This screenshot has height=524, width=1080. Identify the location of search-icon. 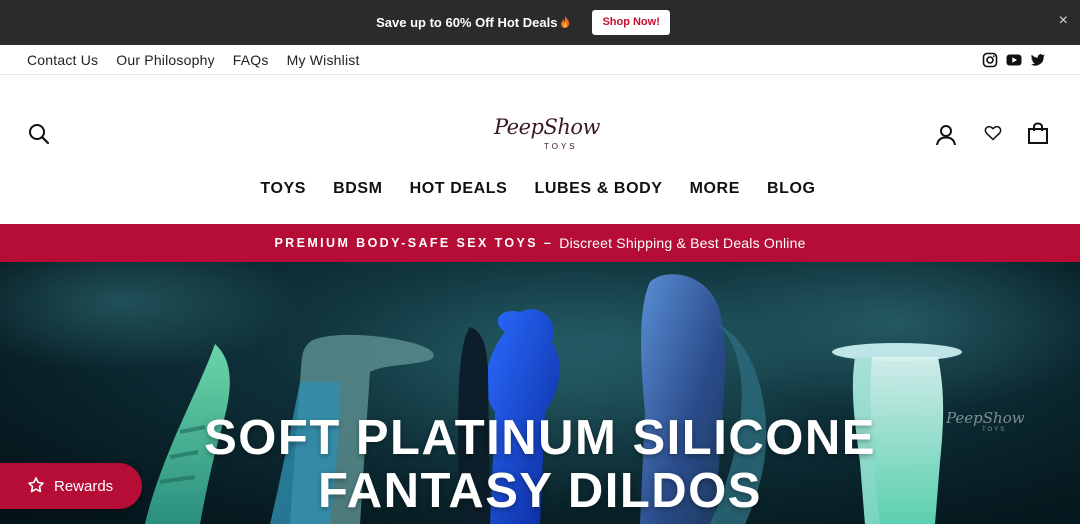
(39, 134).